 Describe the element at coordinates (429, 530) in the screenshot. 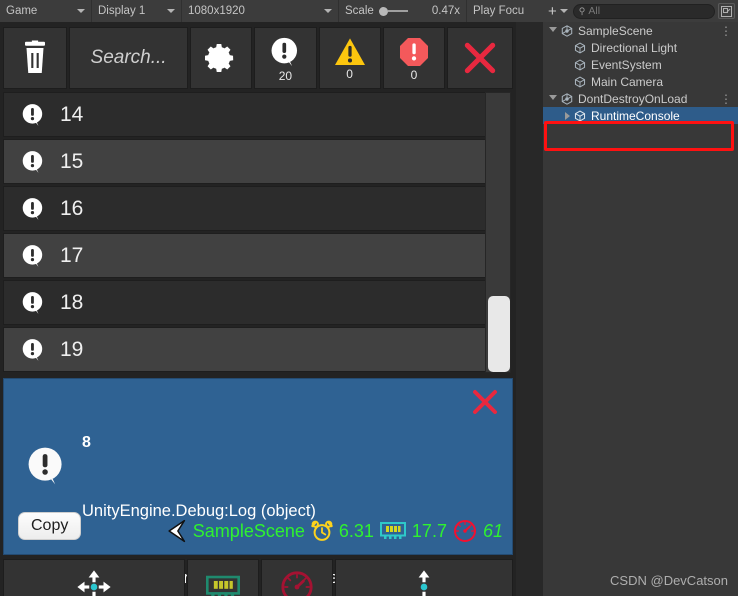

I see `memory-value: 17.7` at that location.